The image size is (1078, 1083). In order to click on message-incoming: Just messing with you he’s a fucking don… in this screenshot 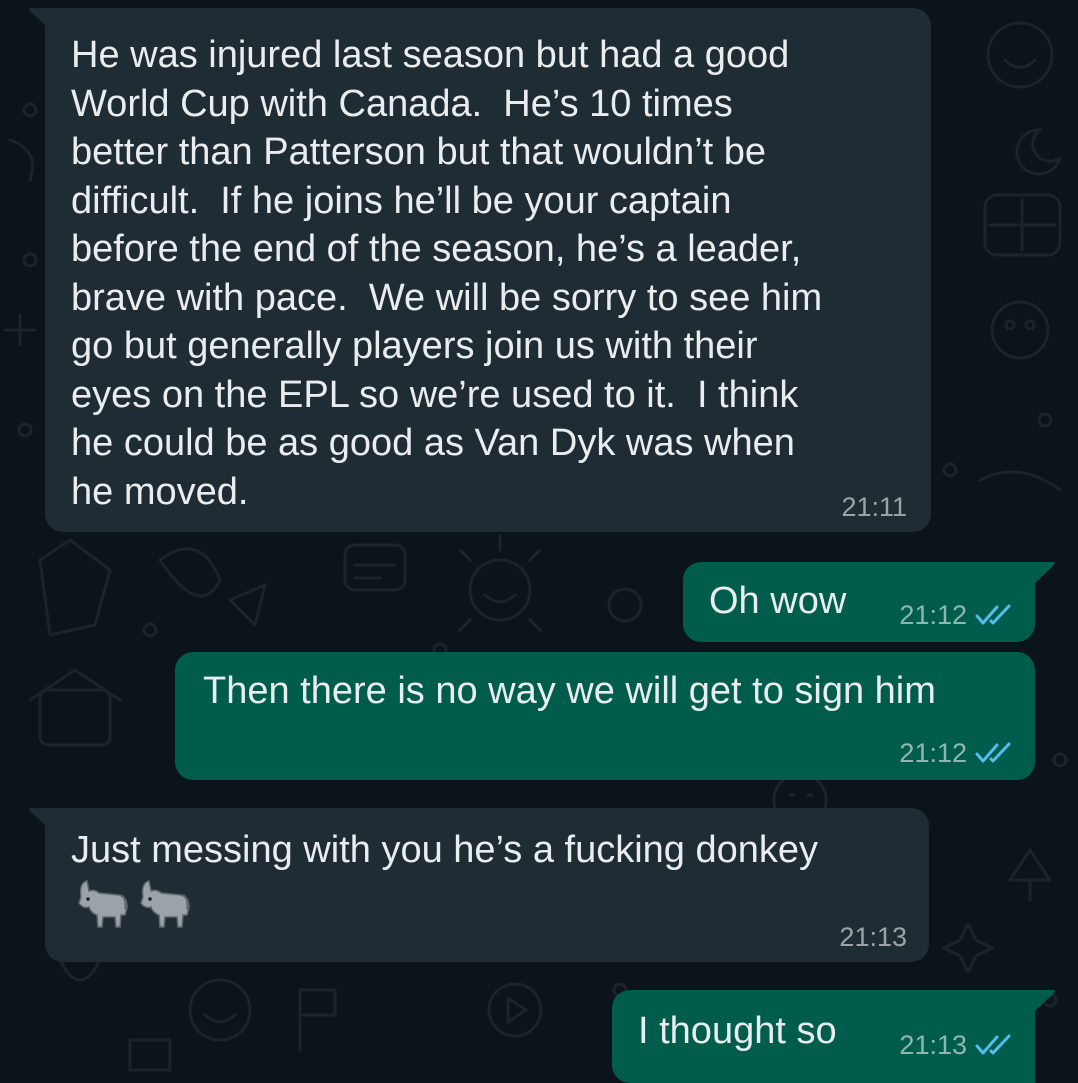, I will do `click(487, 885)`.